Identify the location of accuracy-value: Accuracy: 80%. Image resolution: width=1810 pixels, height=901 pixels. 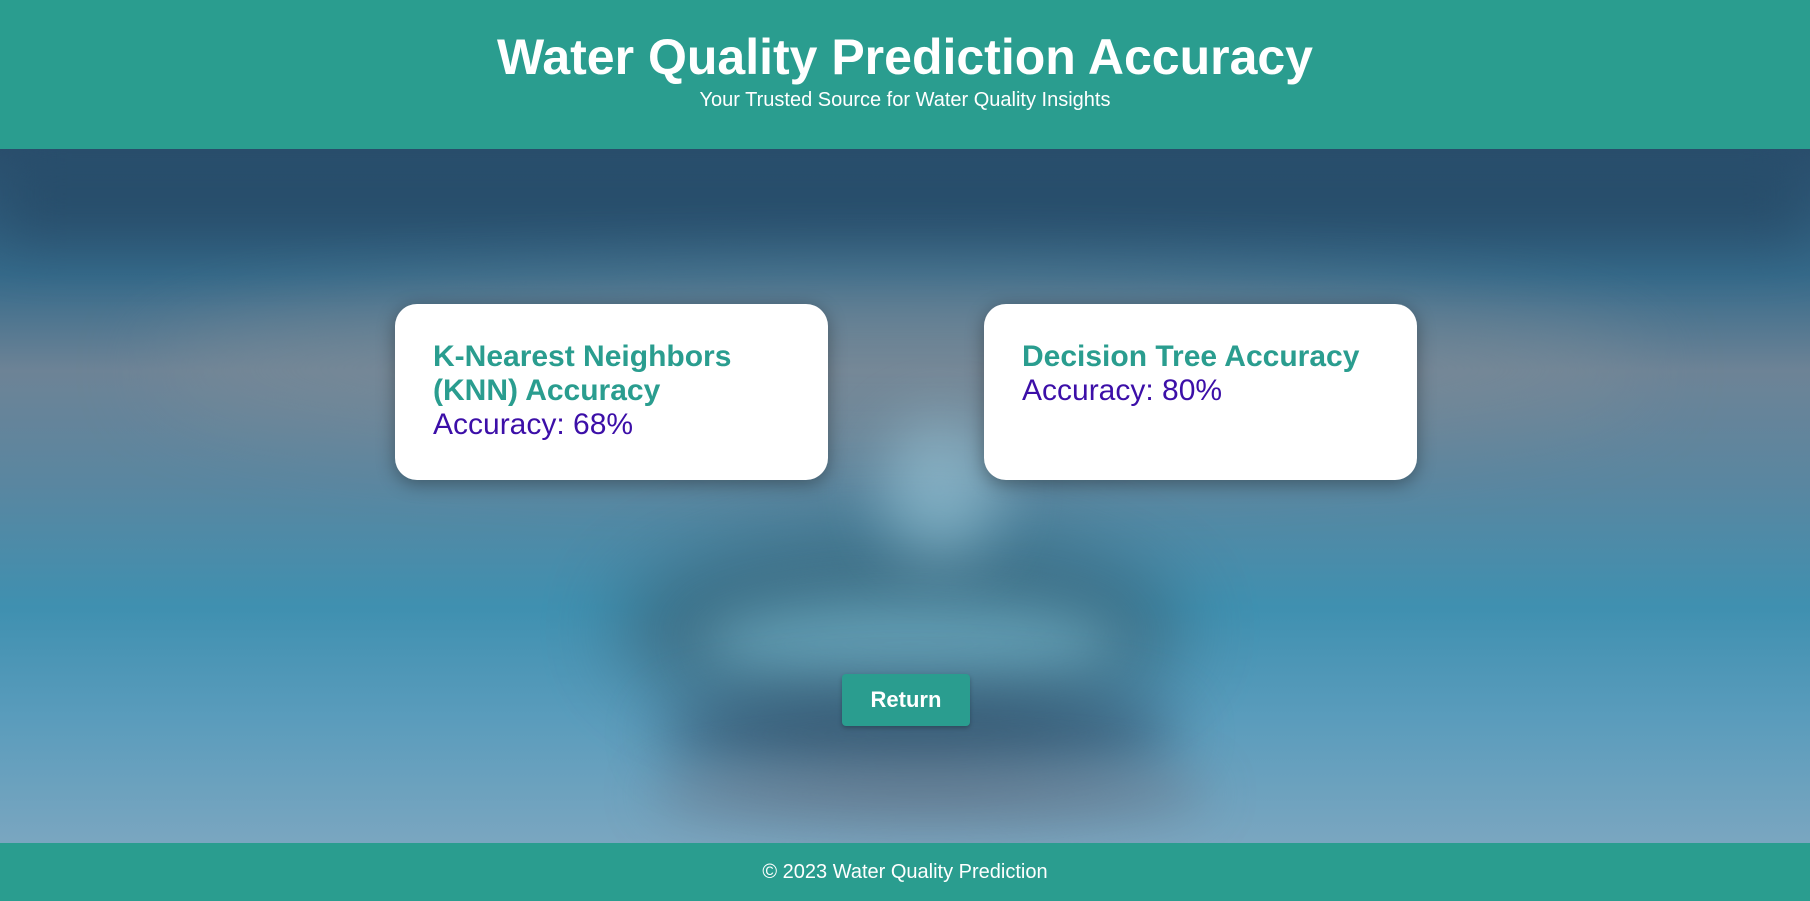
(1122, 390).